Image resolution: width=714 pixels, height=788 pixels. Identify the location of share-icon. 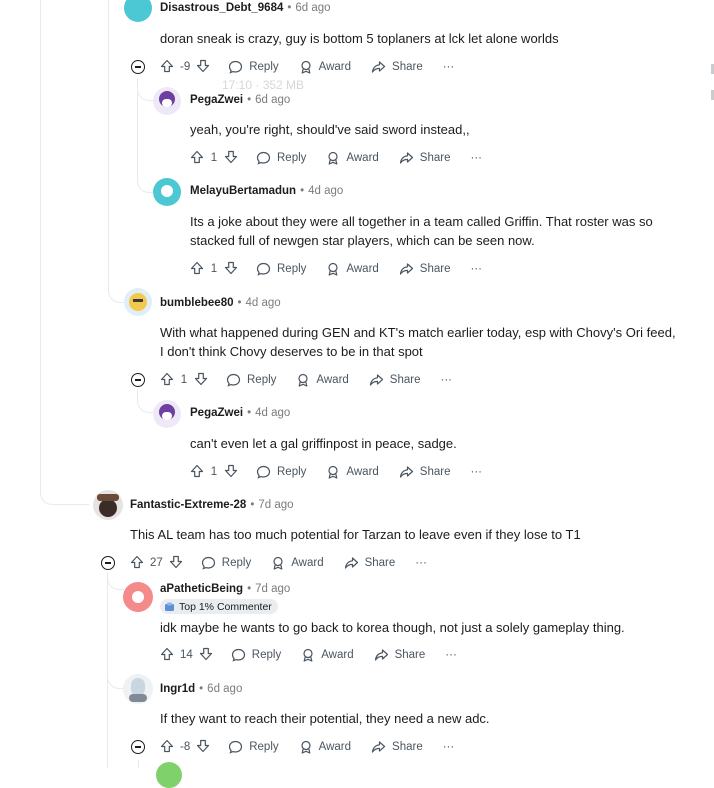
(376, 380).